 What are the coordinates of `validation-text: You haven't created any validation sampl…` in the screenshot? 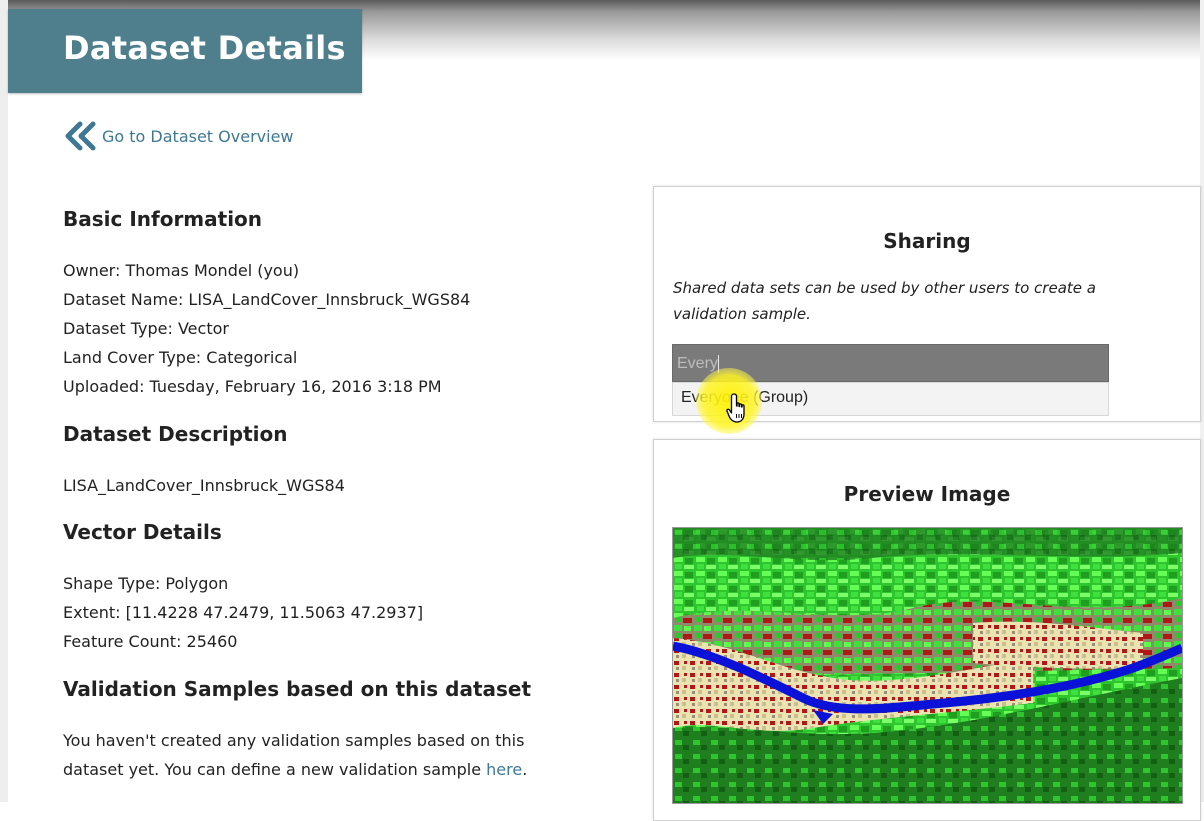 It's located at (323, 755).